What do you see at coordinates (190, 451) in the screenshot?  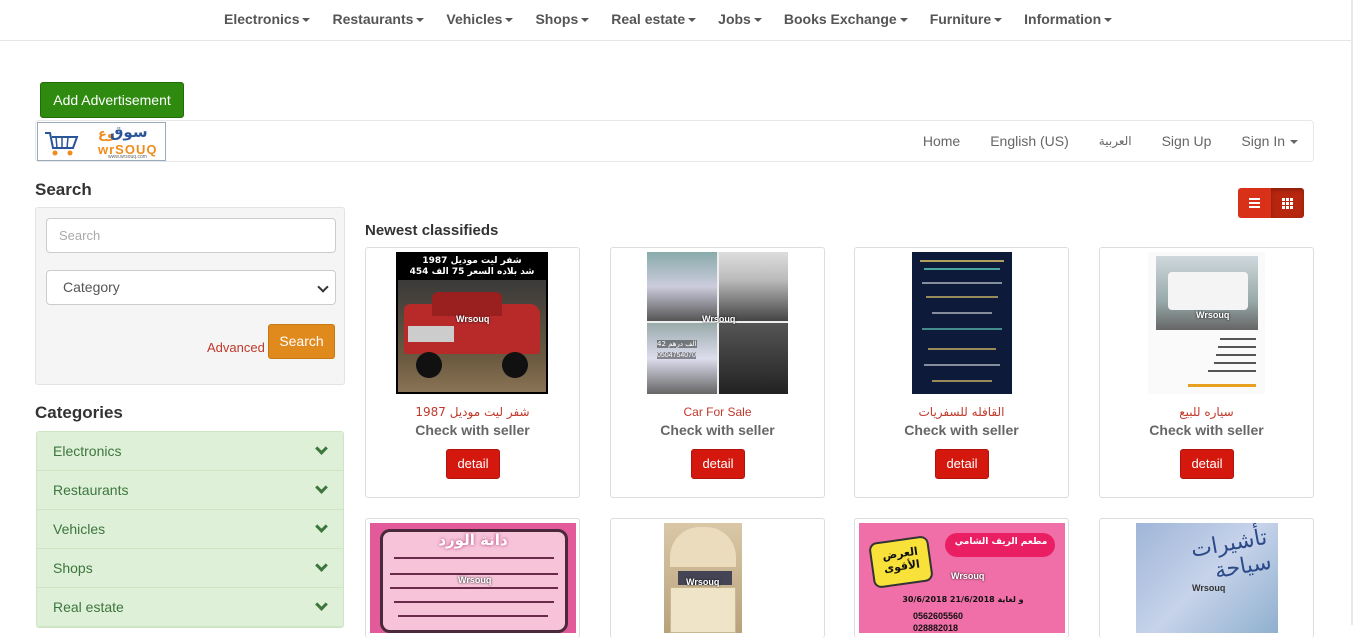 I see `category-electronics: Electronics` at bounding box center [190, 451].